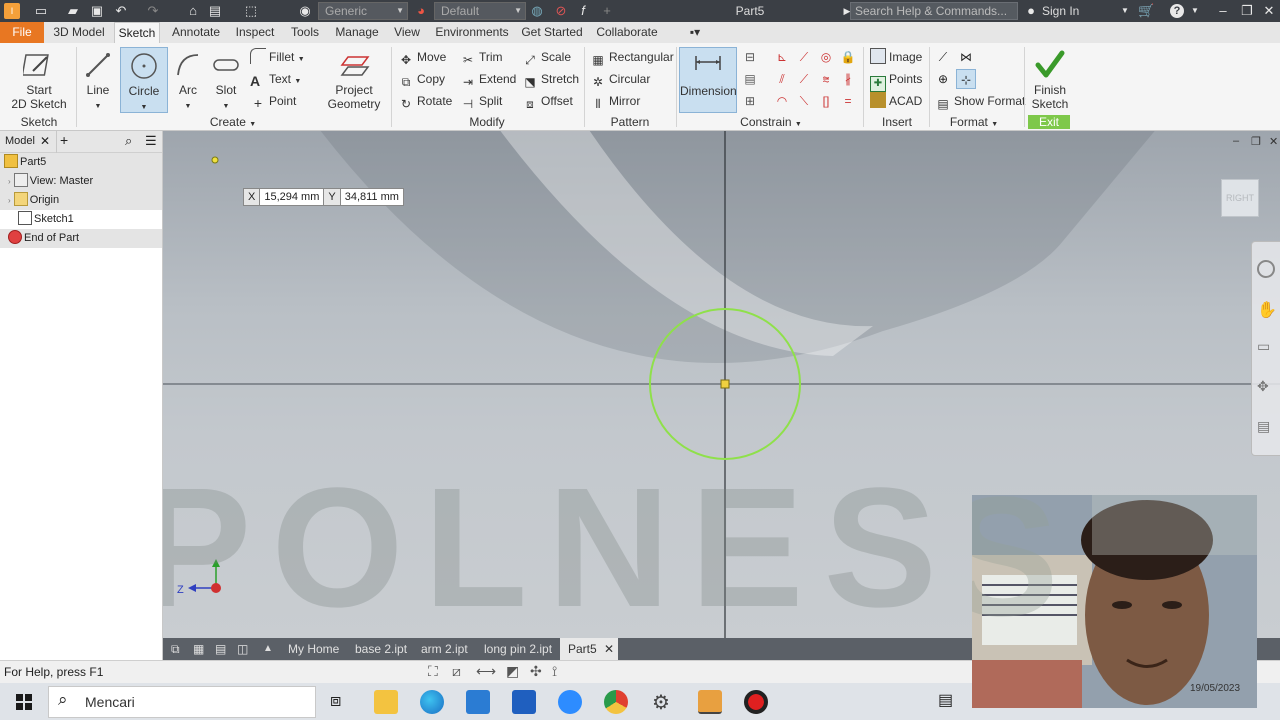 This screenshot has height=720, width=1280. Describe the element at coordinates (804, 101) in the screenshot. I see `coincident-icon: ⟍` at that location.